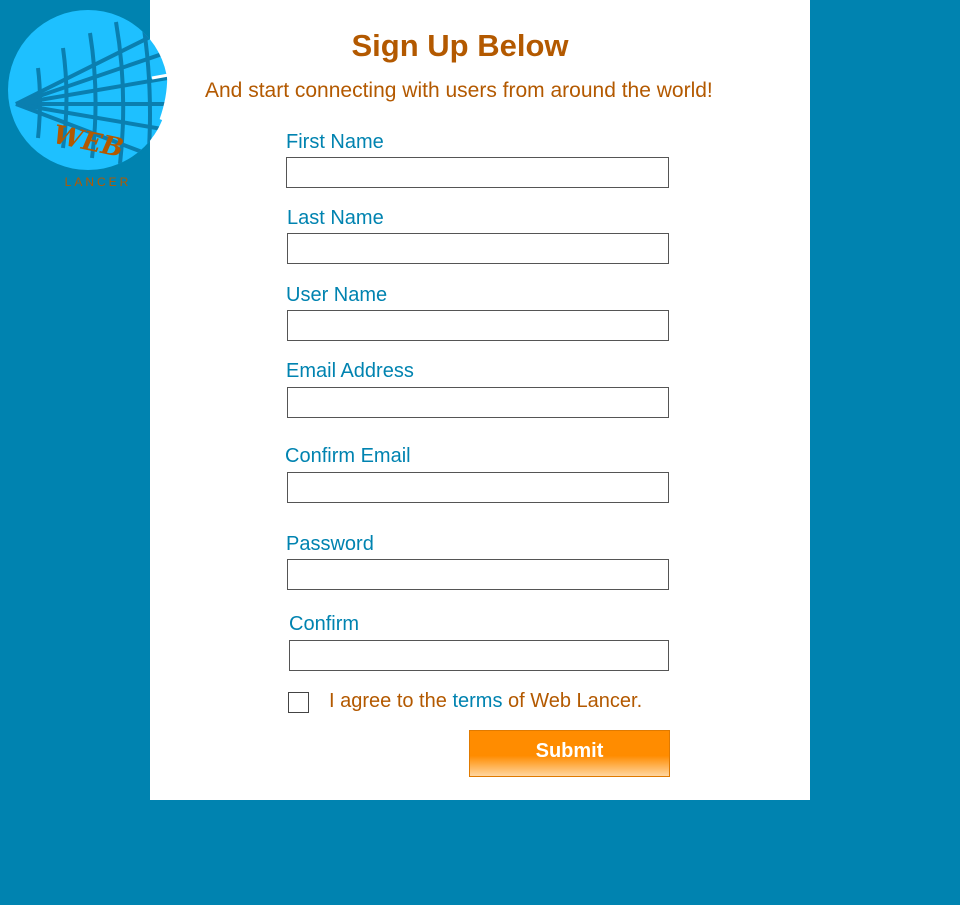 This screenshot has height=905, width=960. Describe the element at coordinates (575, 701) in the screenshot. I see `agree-suffix: of Web Lancer.` at that location.